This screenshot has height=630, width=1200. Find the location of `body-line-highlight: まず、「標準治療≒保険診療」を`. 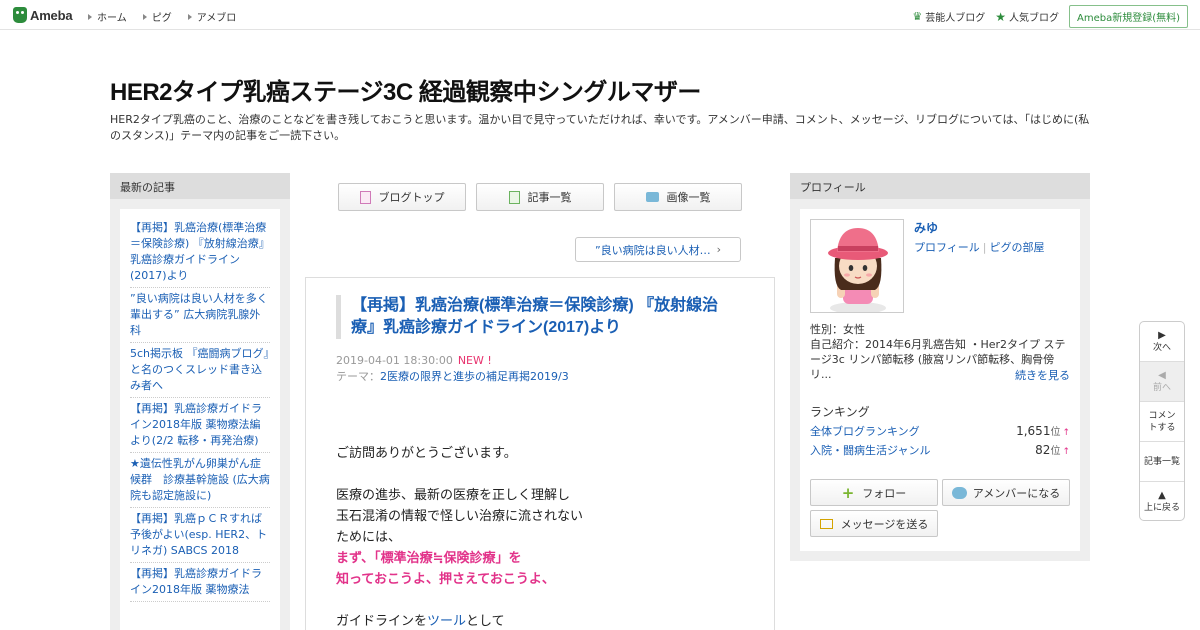

body-line-highlight: まず、「標準治療≒保険診療」を is located at coordinates (429, 558).